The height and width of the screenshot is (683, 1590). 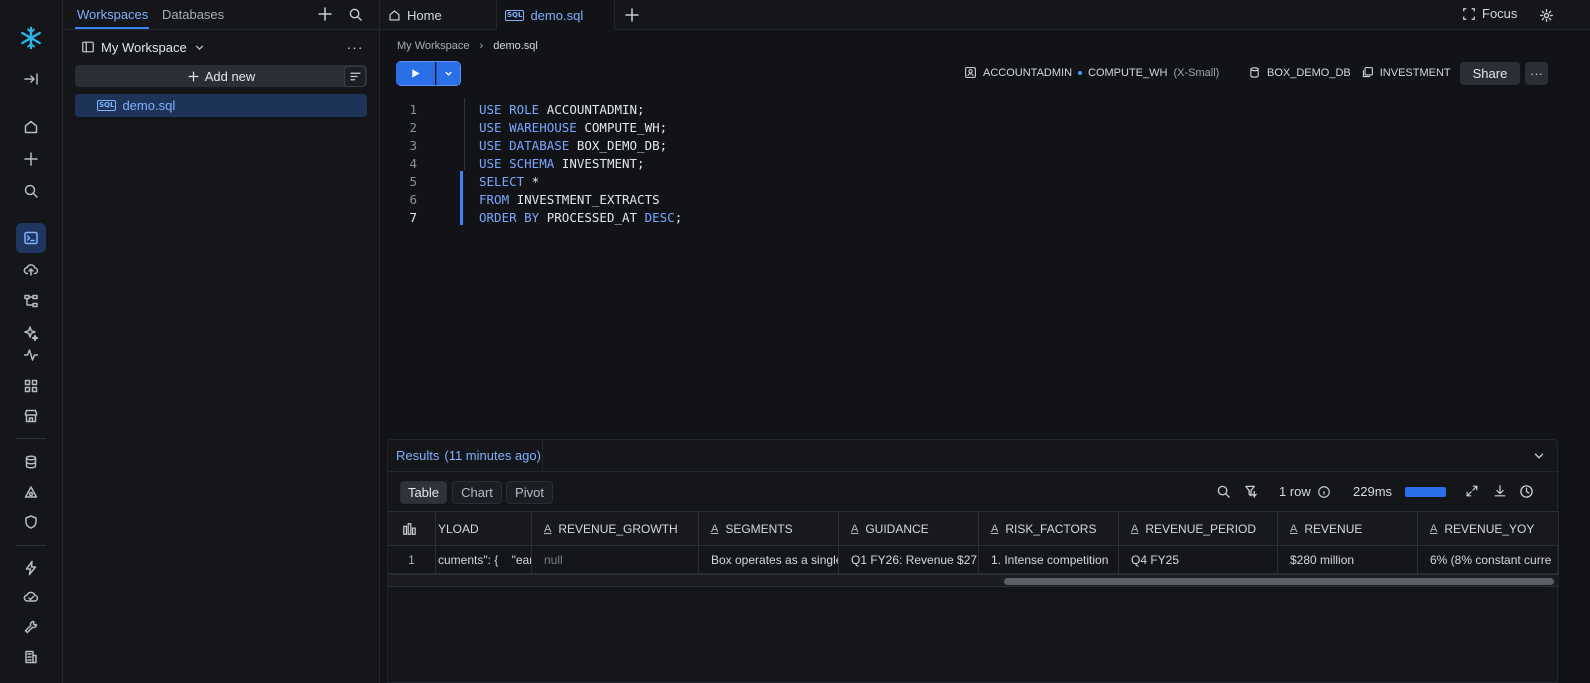 I want to click on column-header: YLOAD, so click(x=484, y=528).